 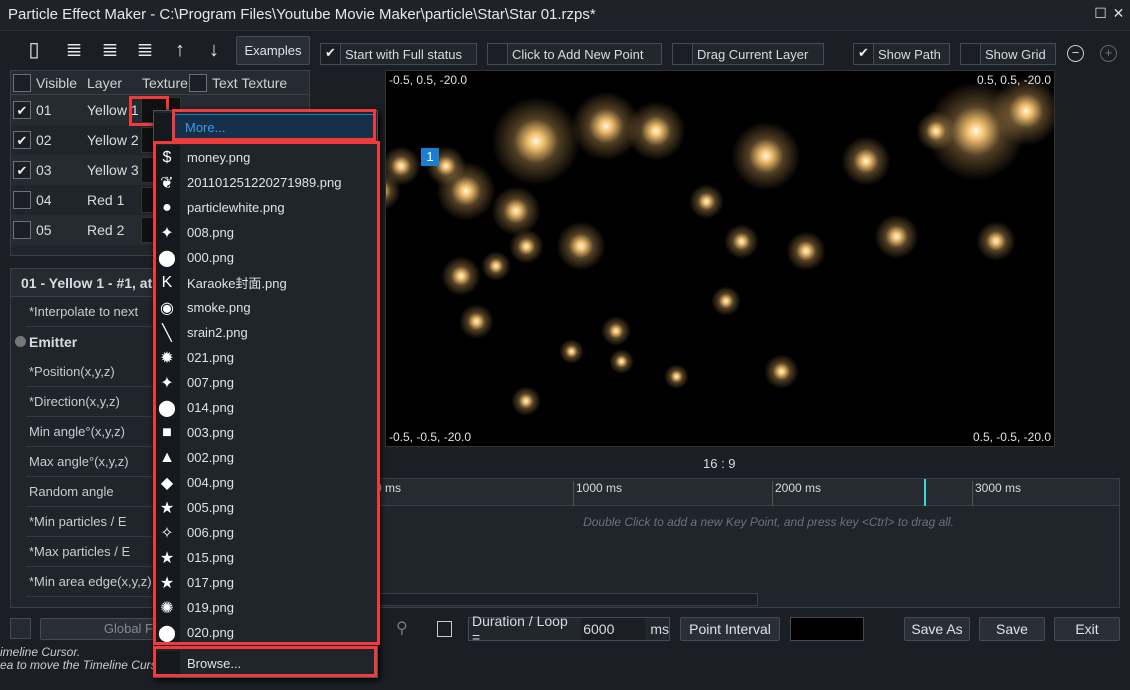 What do you see at coordinates (1008, 54) in the screenshot?
I see `show-grid-toggle: Show Grid` at bounding box center [1008, 54].